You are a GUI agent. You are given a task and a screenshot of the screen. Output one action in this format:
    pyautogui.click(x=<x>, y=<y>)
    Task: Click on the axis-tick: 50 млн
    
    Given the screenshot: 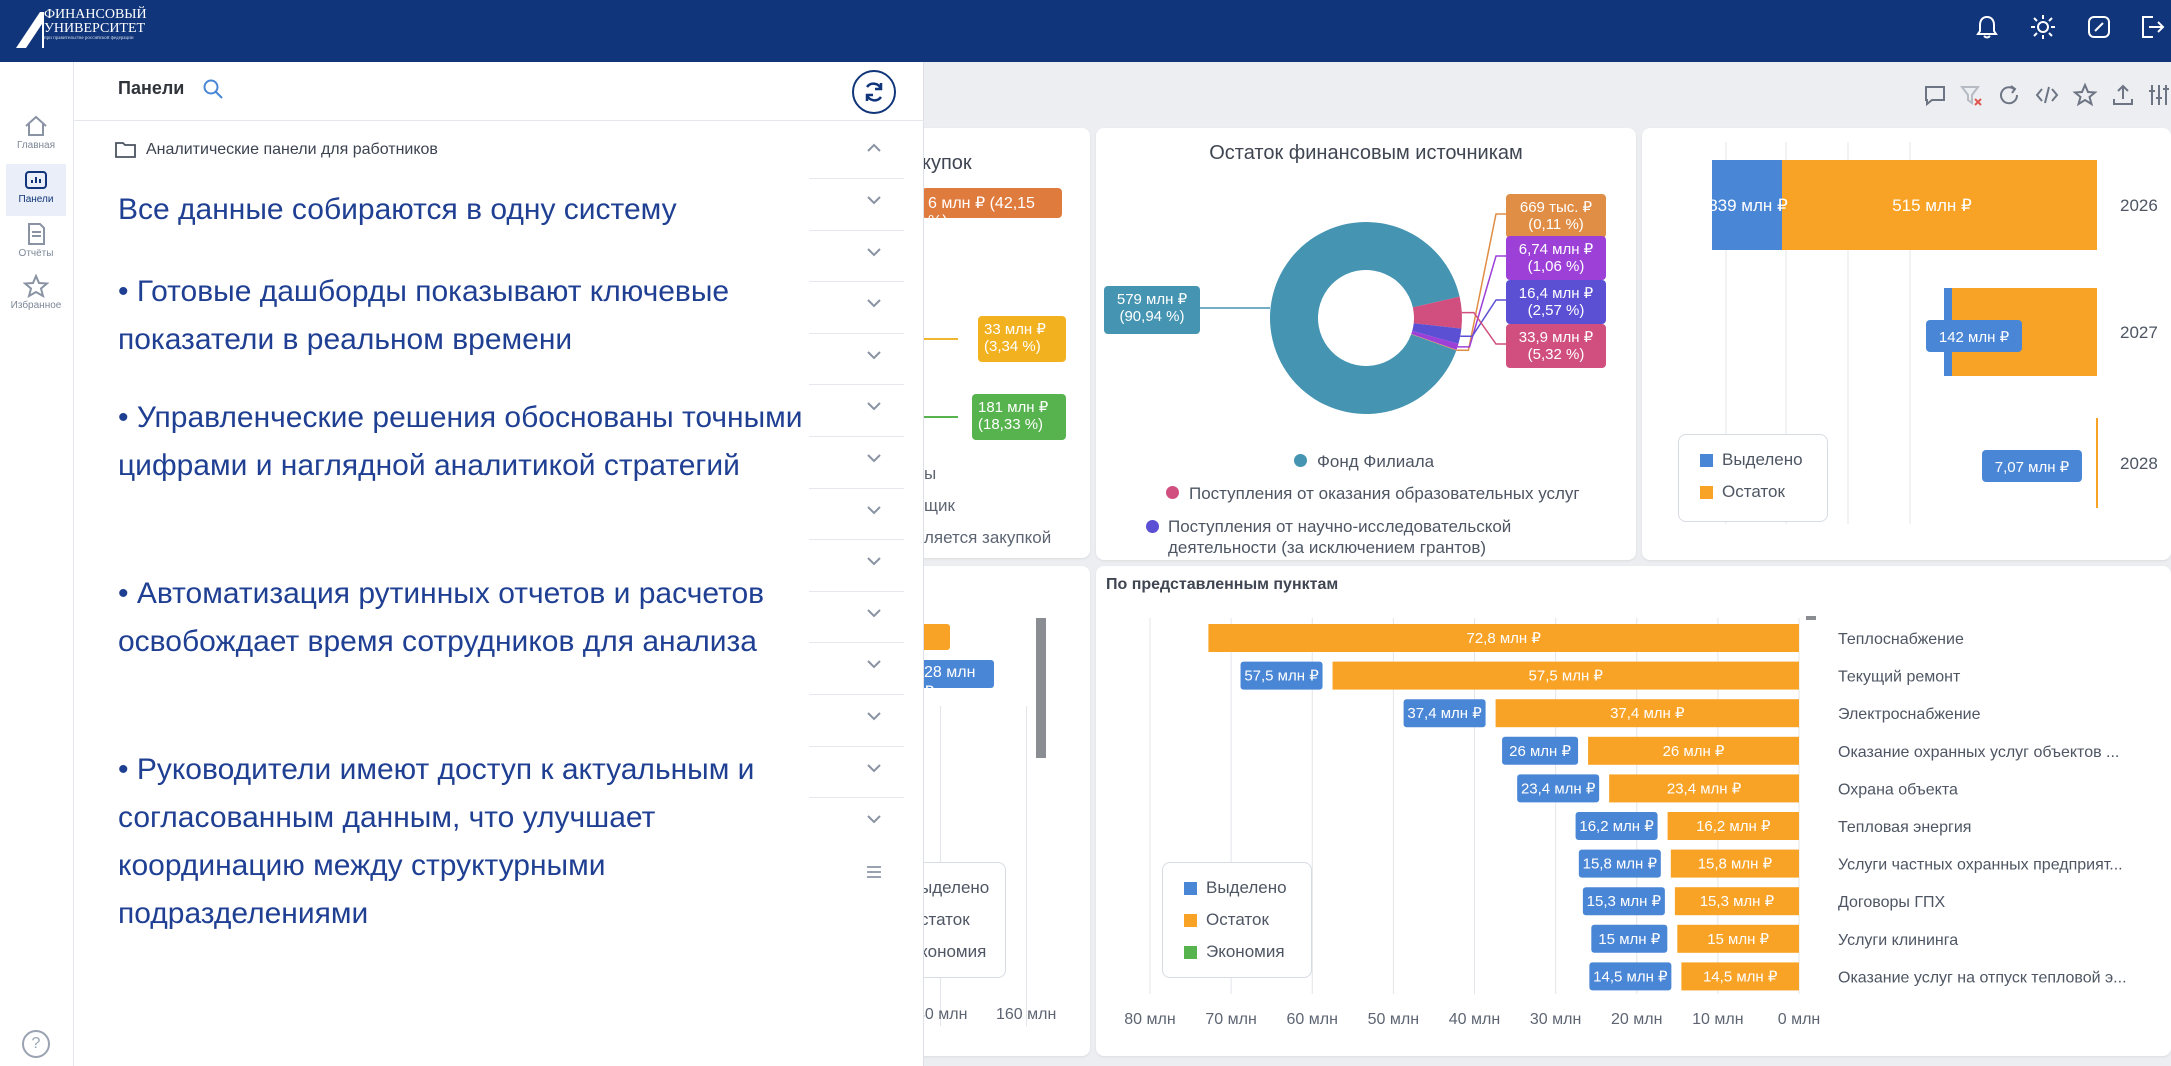 What is the action you would take?
    pyautogui.click(x=1393, y=1019)
    